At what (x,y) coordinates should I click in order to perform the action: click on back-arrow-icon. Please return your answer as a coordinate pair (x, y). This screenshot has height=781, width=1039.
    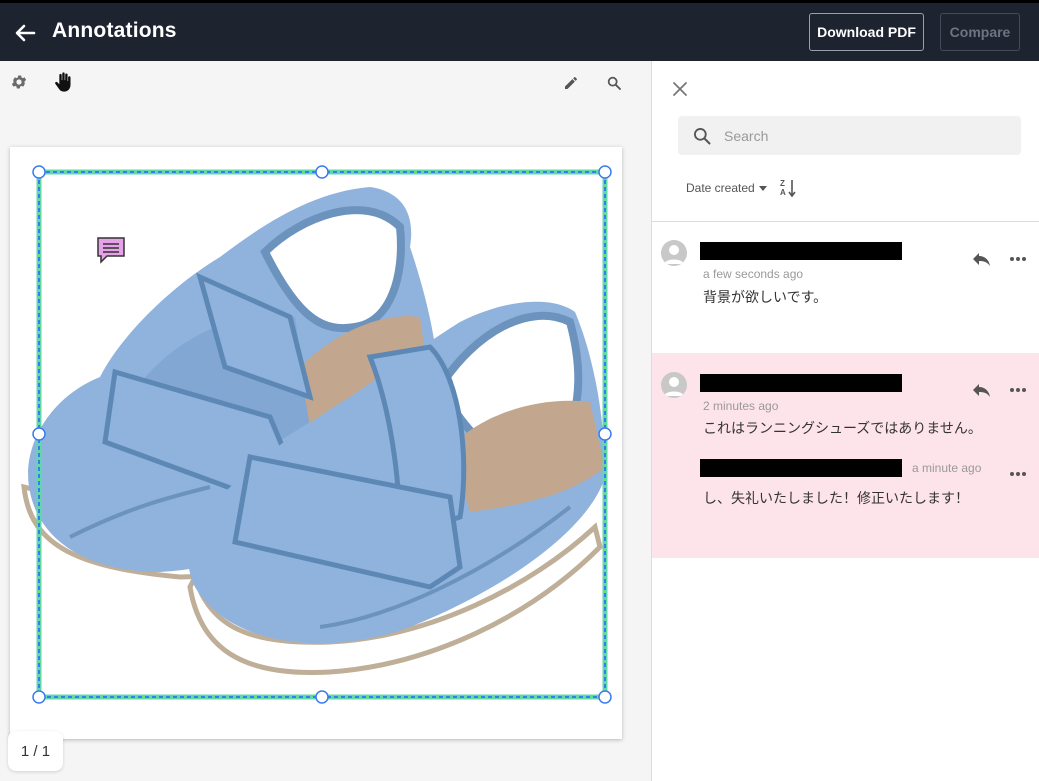
    Looking at the image, I should click on (25, 33).